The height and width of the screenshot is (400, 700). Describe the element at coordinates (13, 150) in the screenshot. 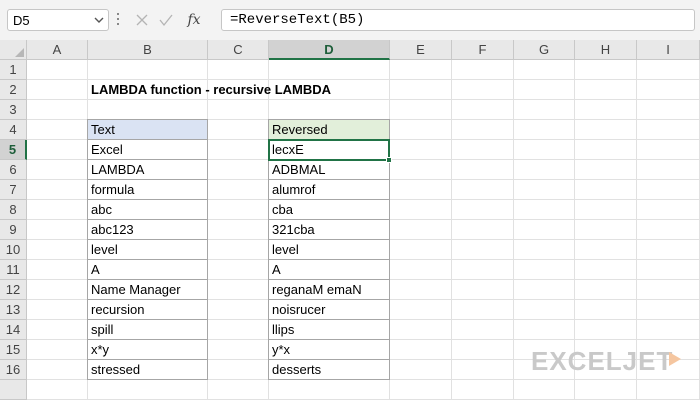

I see `row-header-5: 5` at that location.